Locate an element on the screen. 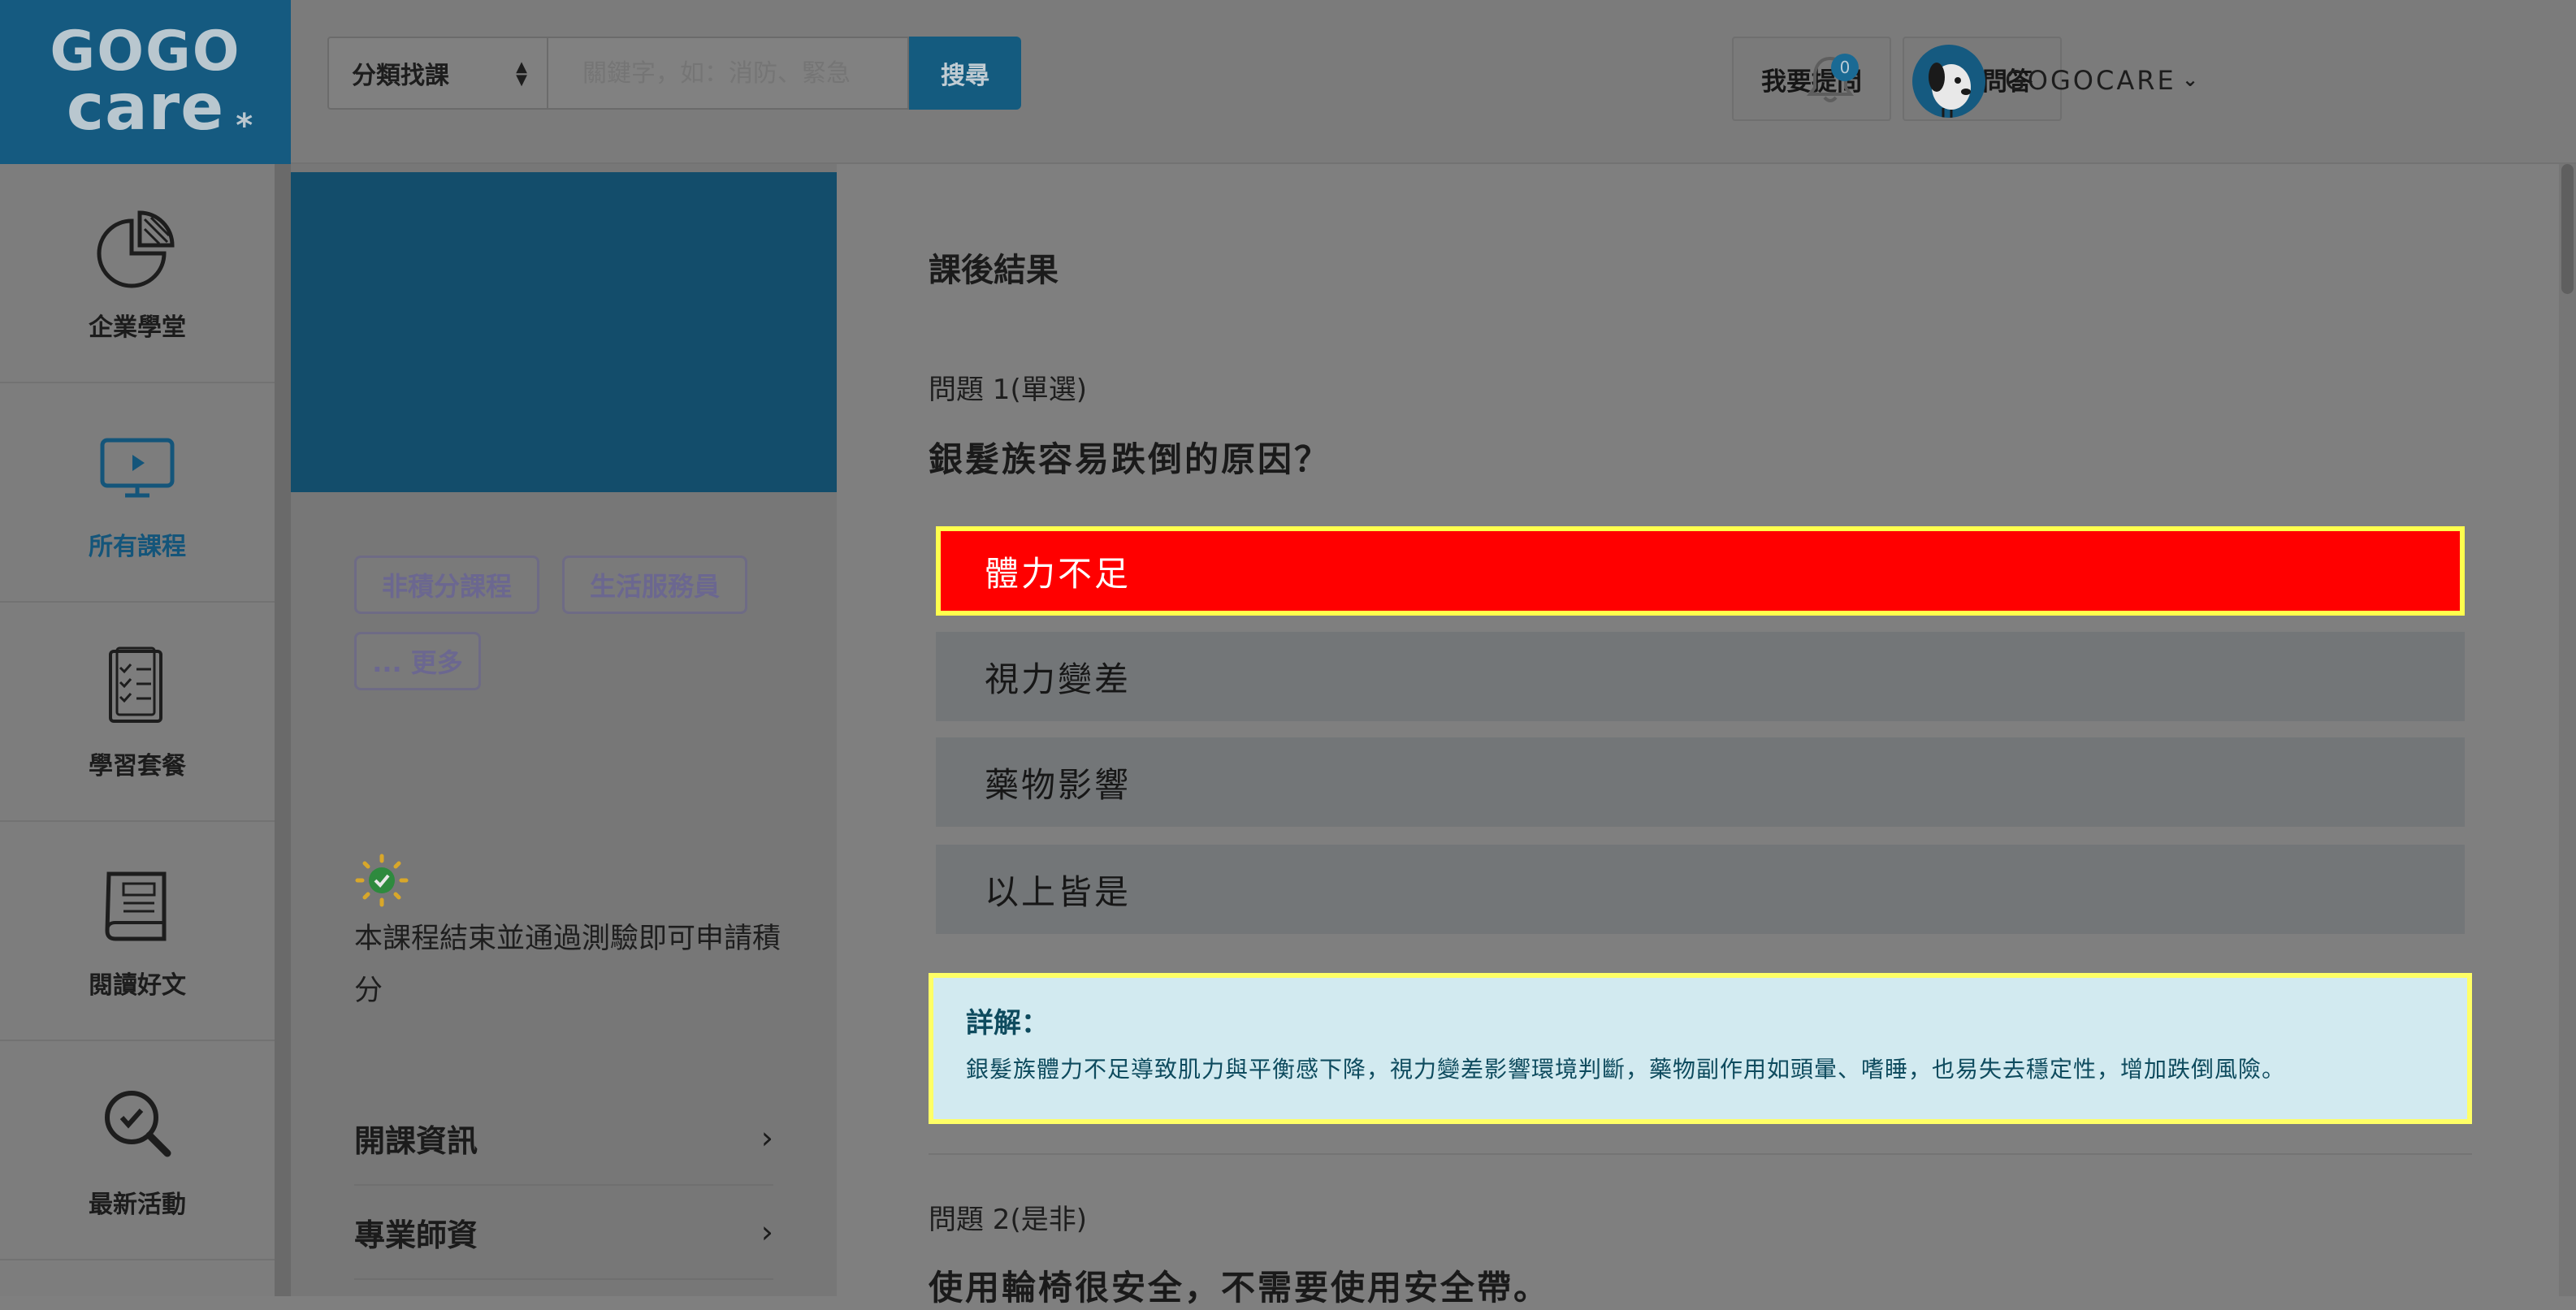  category-select: 分類找課 ▲ ▼ is located at coordinates (437, 74).